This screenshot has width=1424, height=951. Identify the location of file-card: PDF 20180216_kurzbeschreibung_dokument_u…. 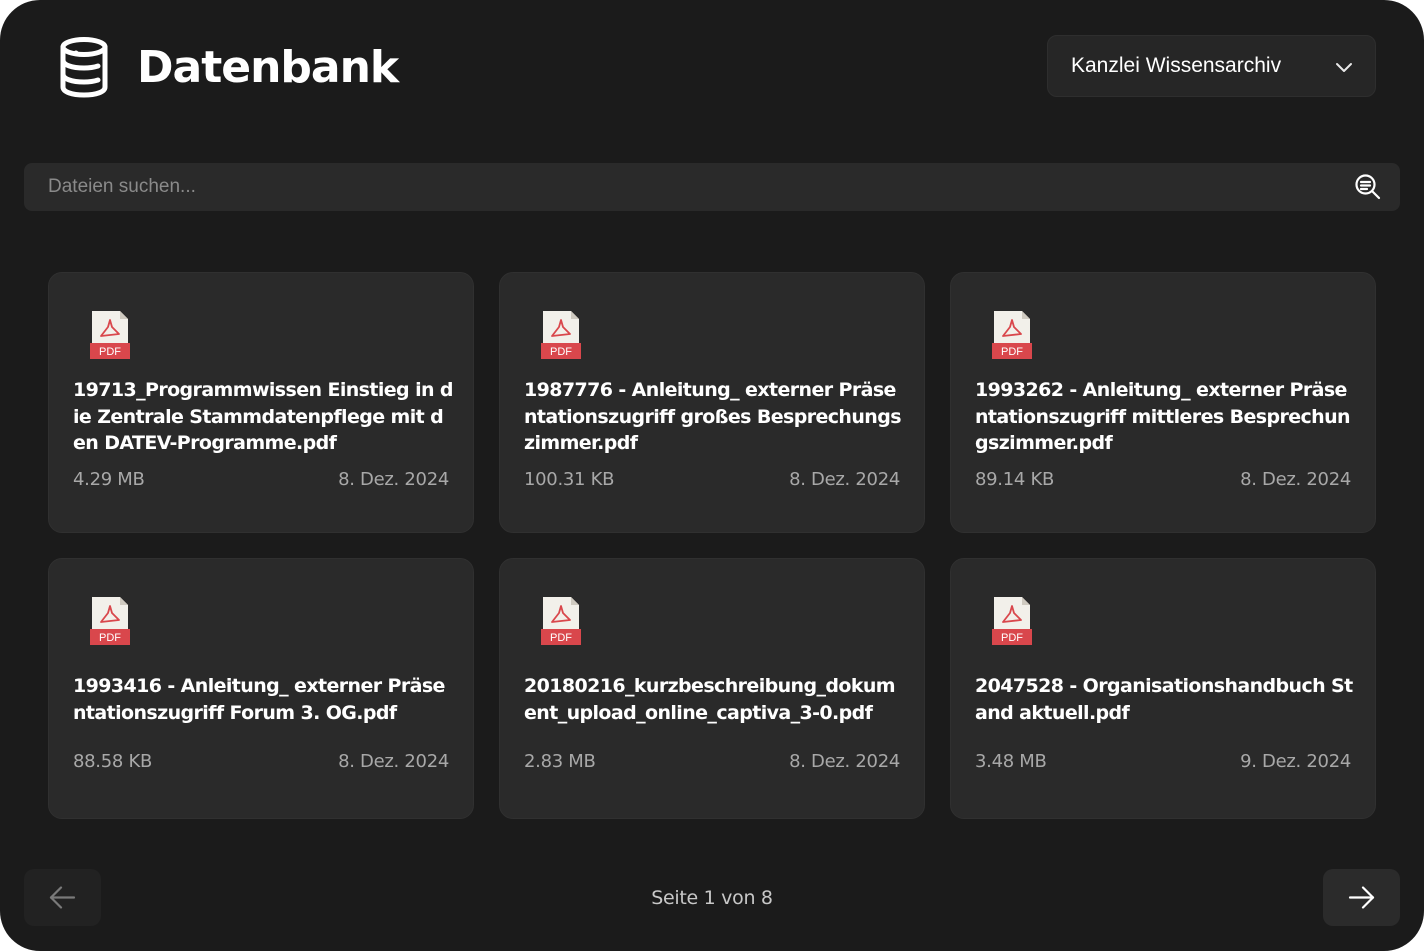
(712, 688).